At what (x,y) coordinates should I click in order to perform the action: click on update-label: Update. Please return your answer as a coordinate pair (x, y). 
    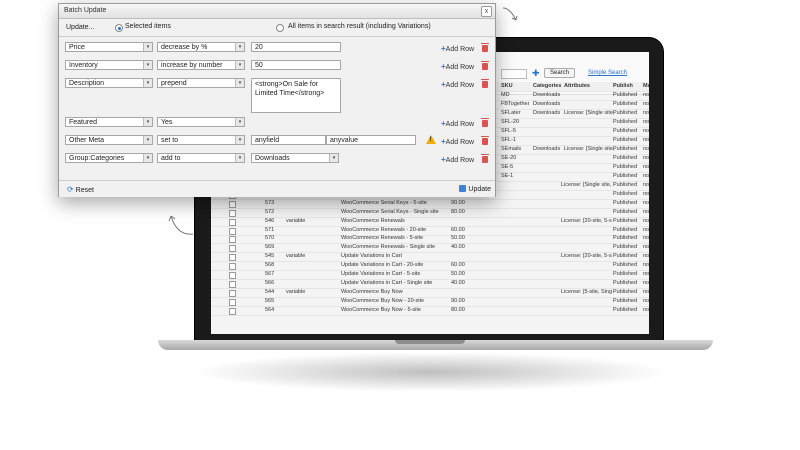
    Looking at the image, I should click on (479, 189).